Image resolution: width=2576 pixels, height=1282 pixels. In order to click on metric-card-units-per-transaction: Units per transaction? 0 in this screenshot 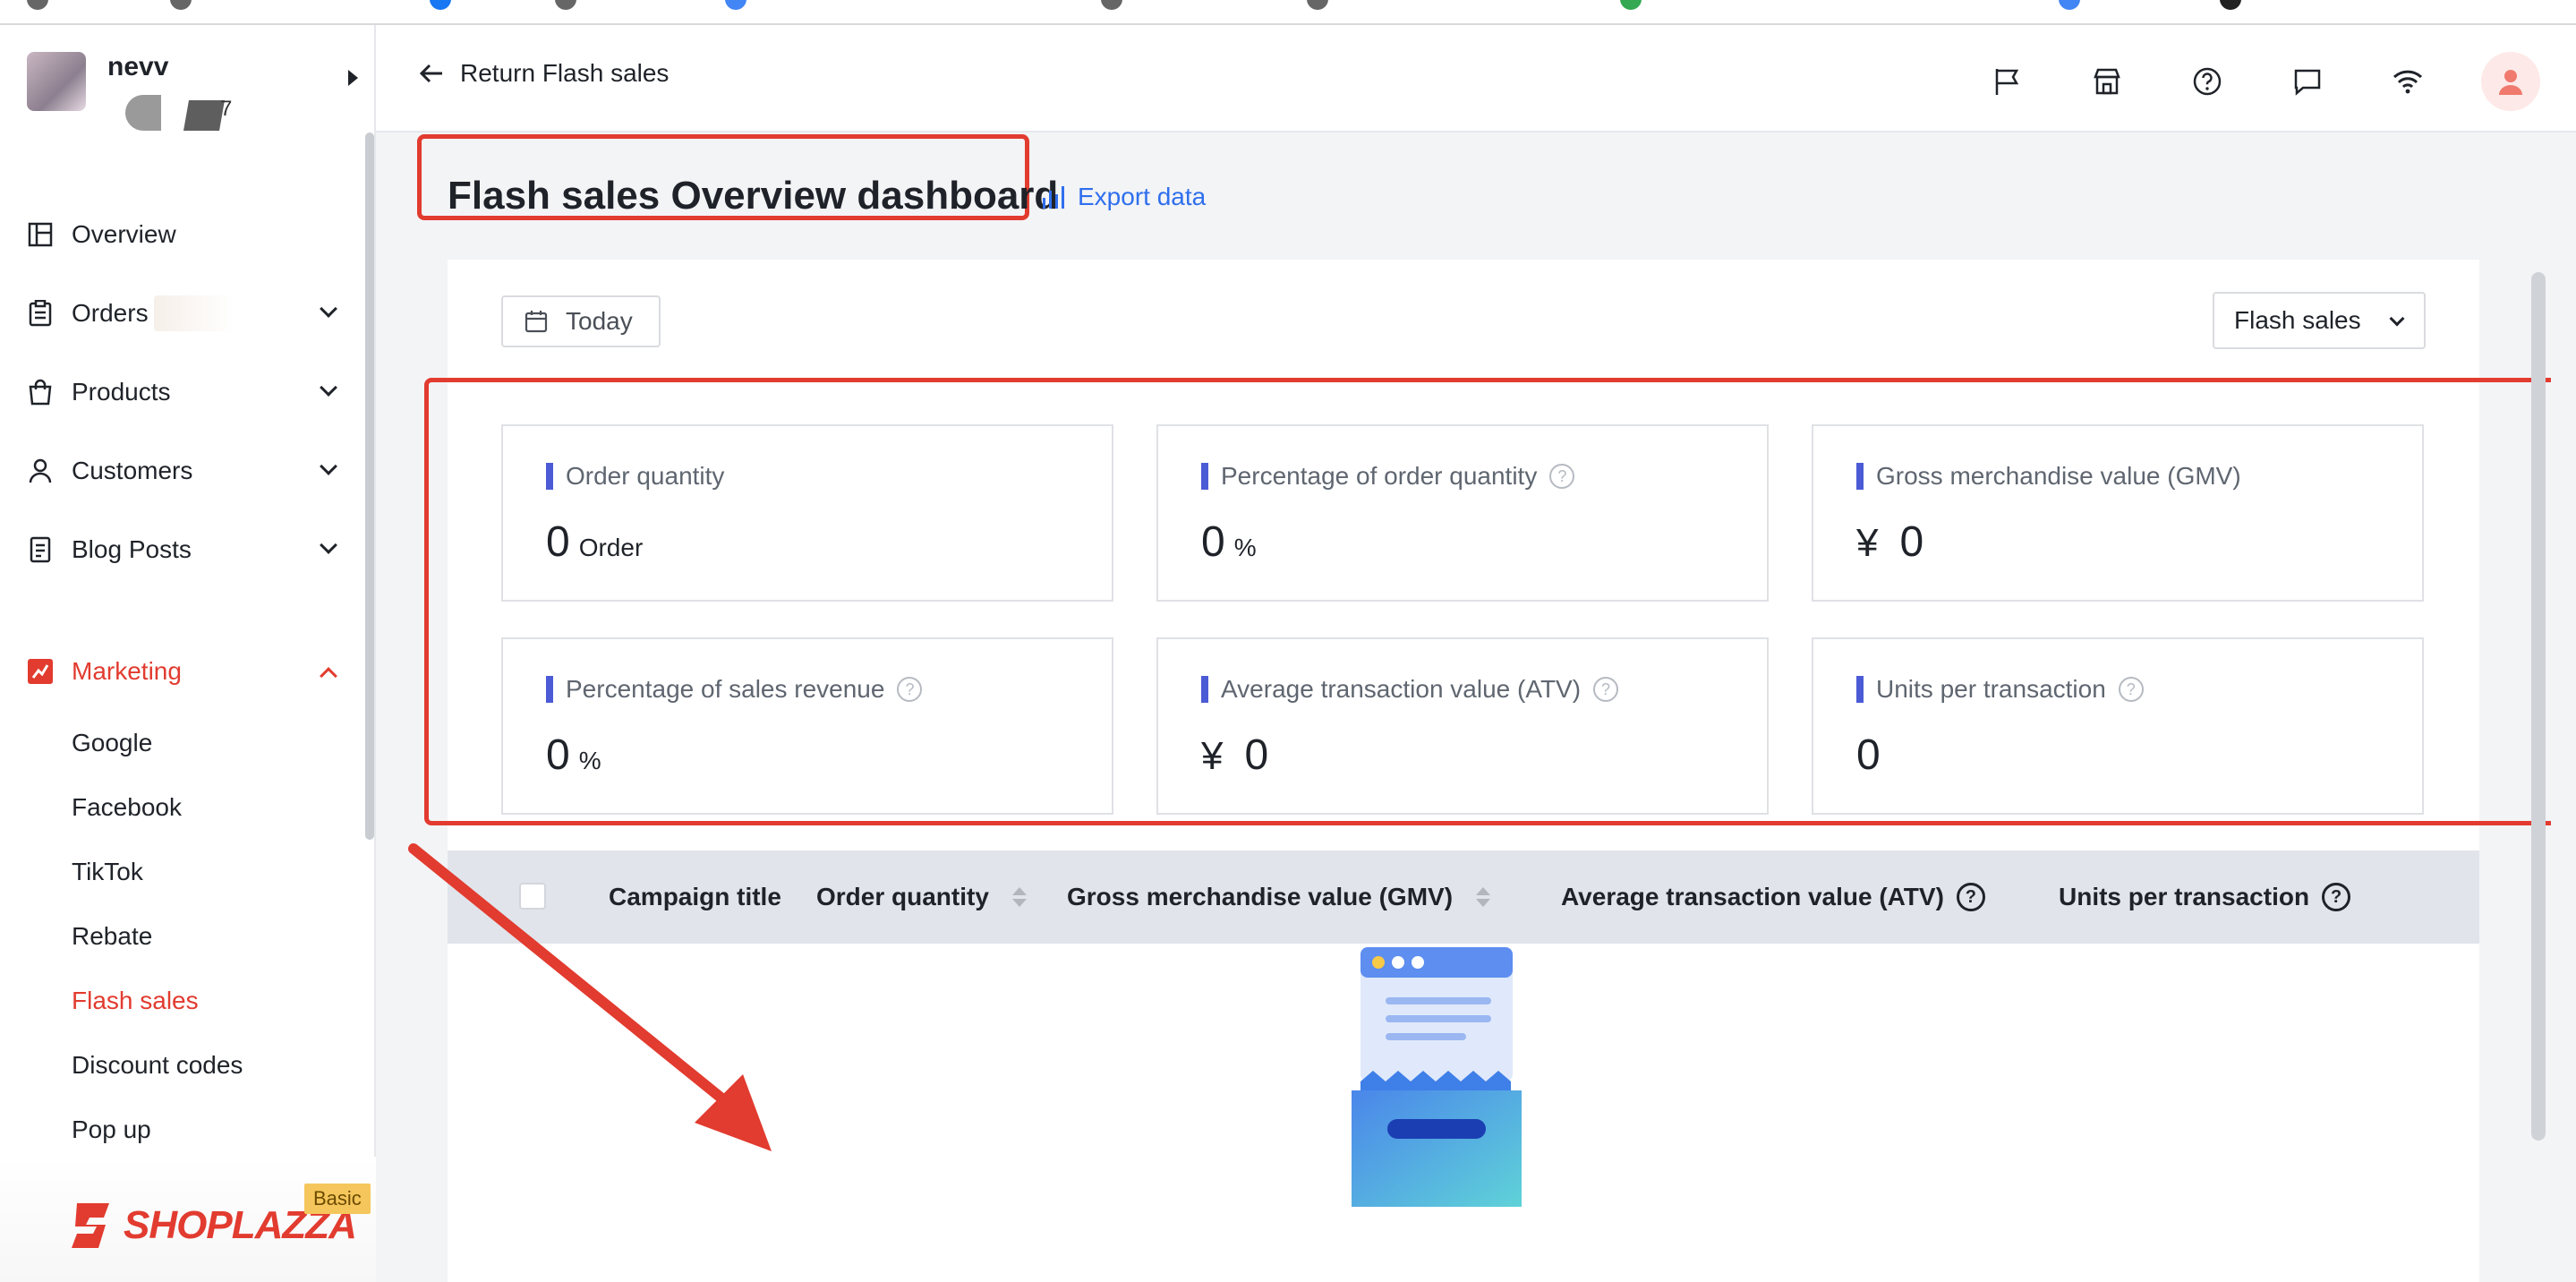, I will do `click(2118, 726)`.